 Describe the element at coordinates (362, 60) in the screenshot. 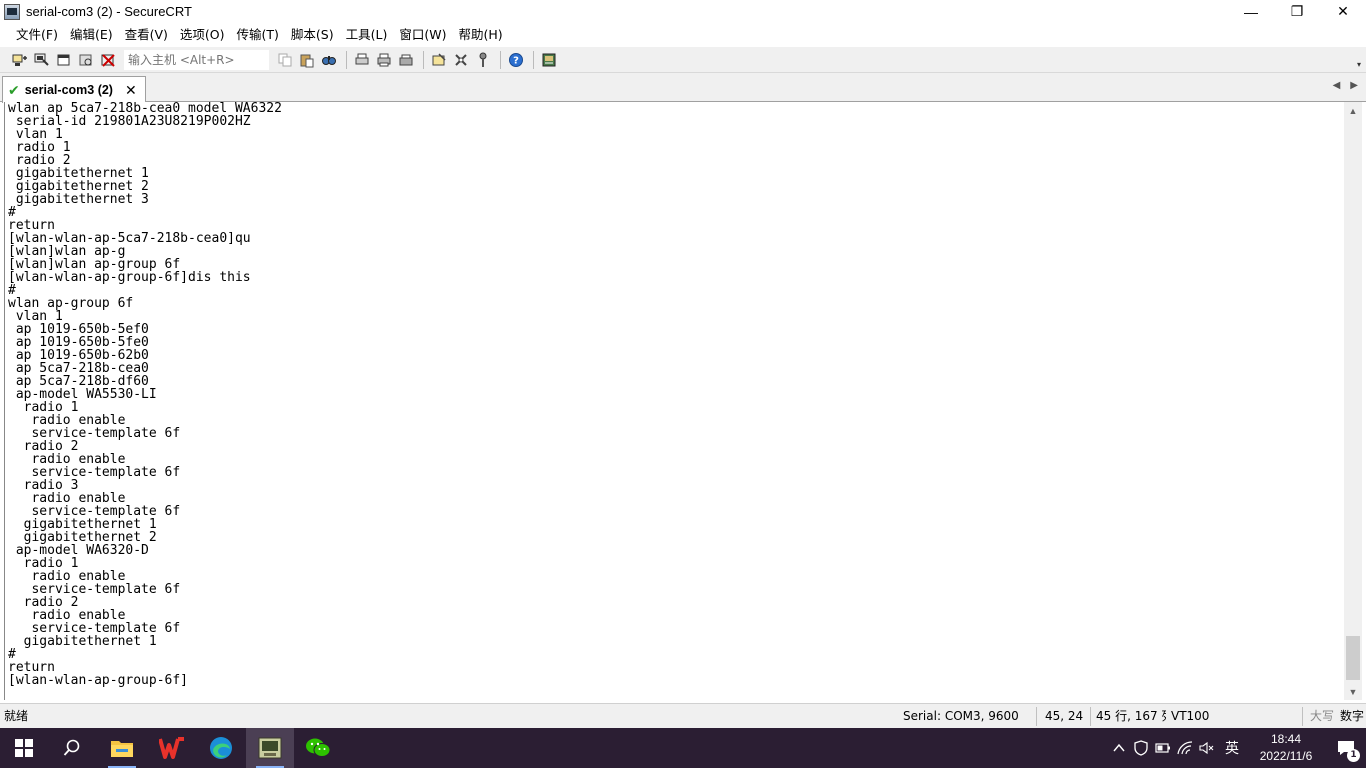

I see `print-setup-icon` at that location.